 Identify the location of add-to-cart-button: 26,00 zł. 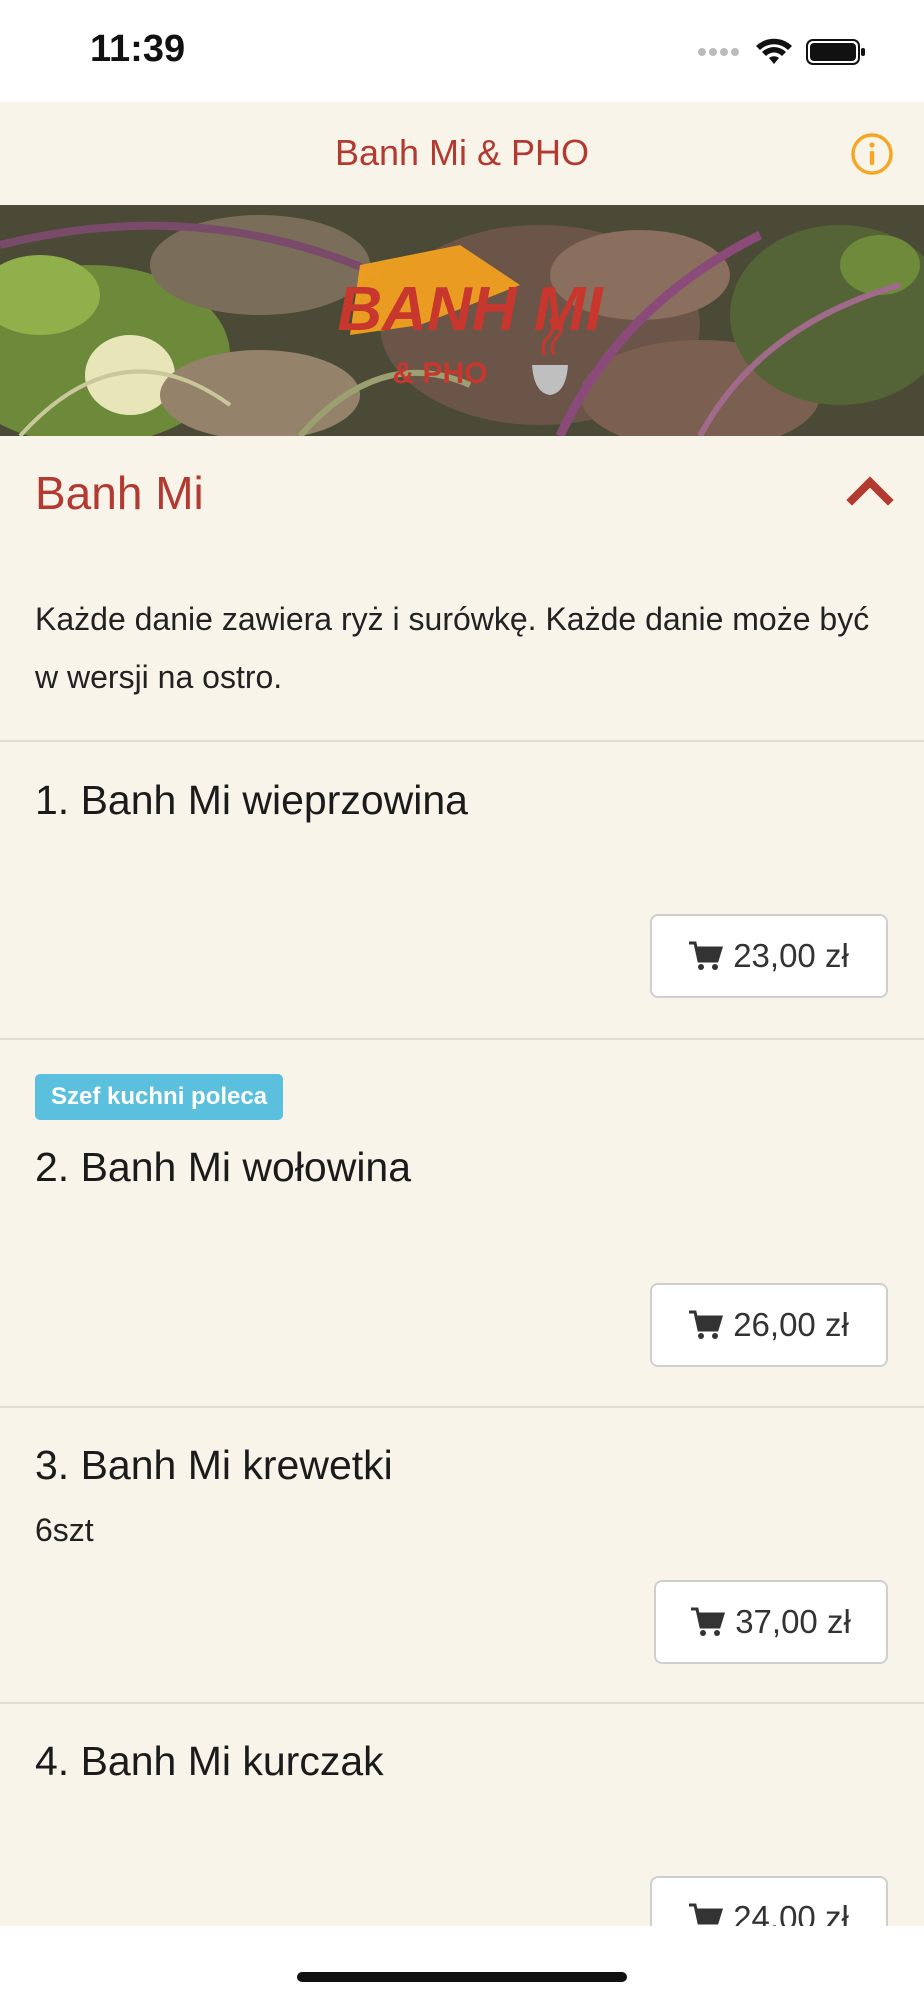
(769, 1325).